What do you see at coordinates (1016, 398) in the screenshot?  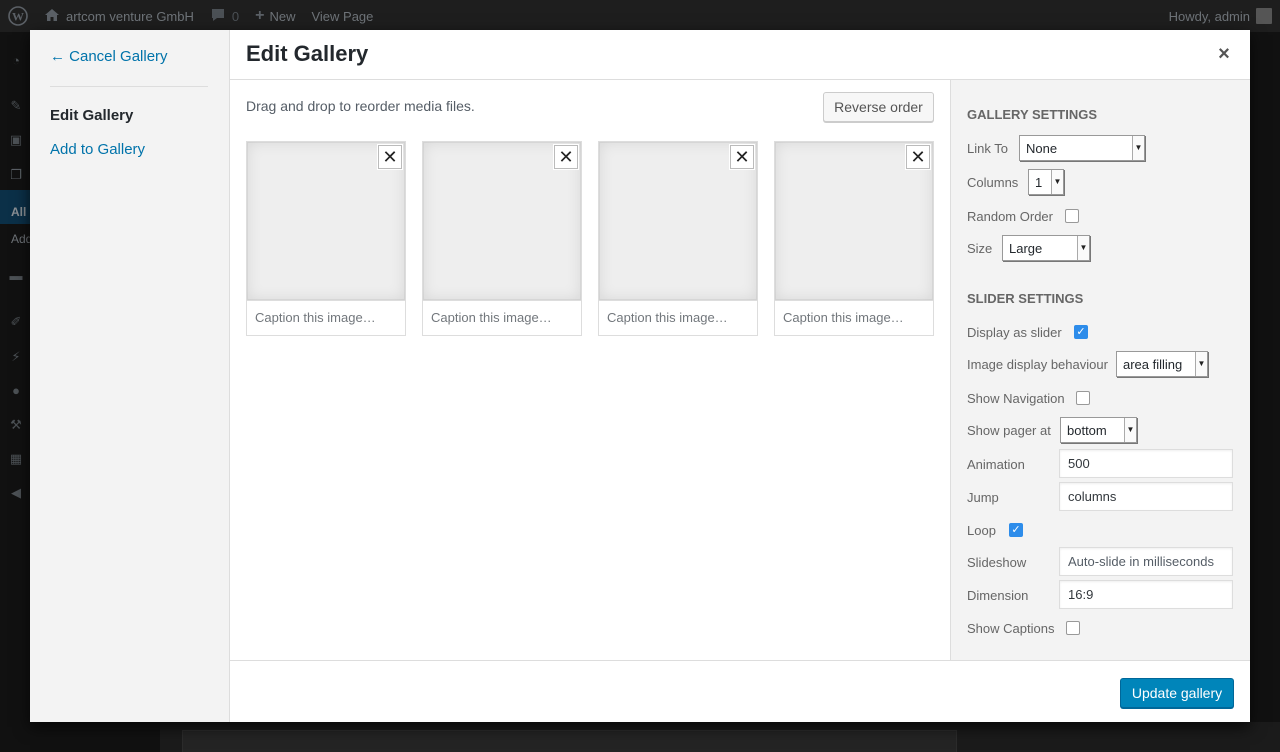 I see `show-navigation-label: Show Navigation` at bounding box center [1016, 398].